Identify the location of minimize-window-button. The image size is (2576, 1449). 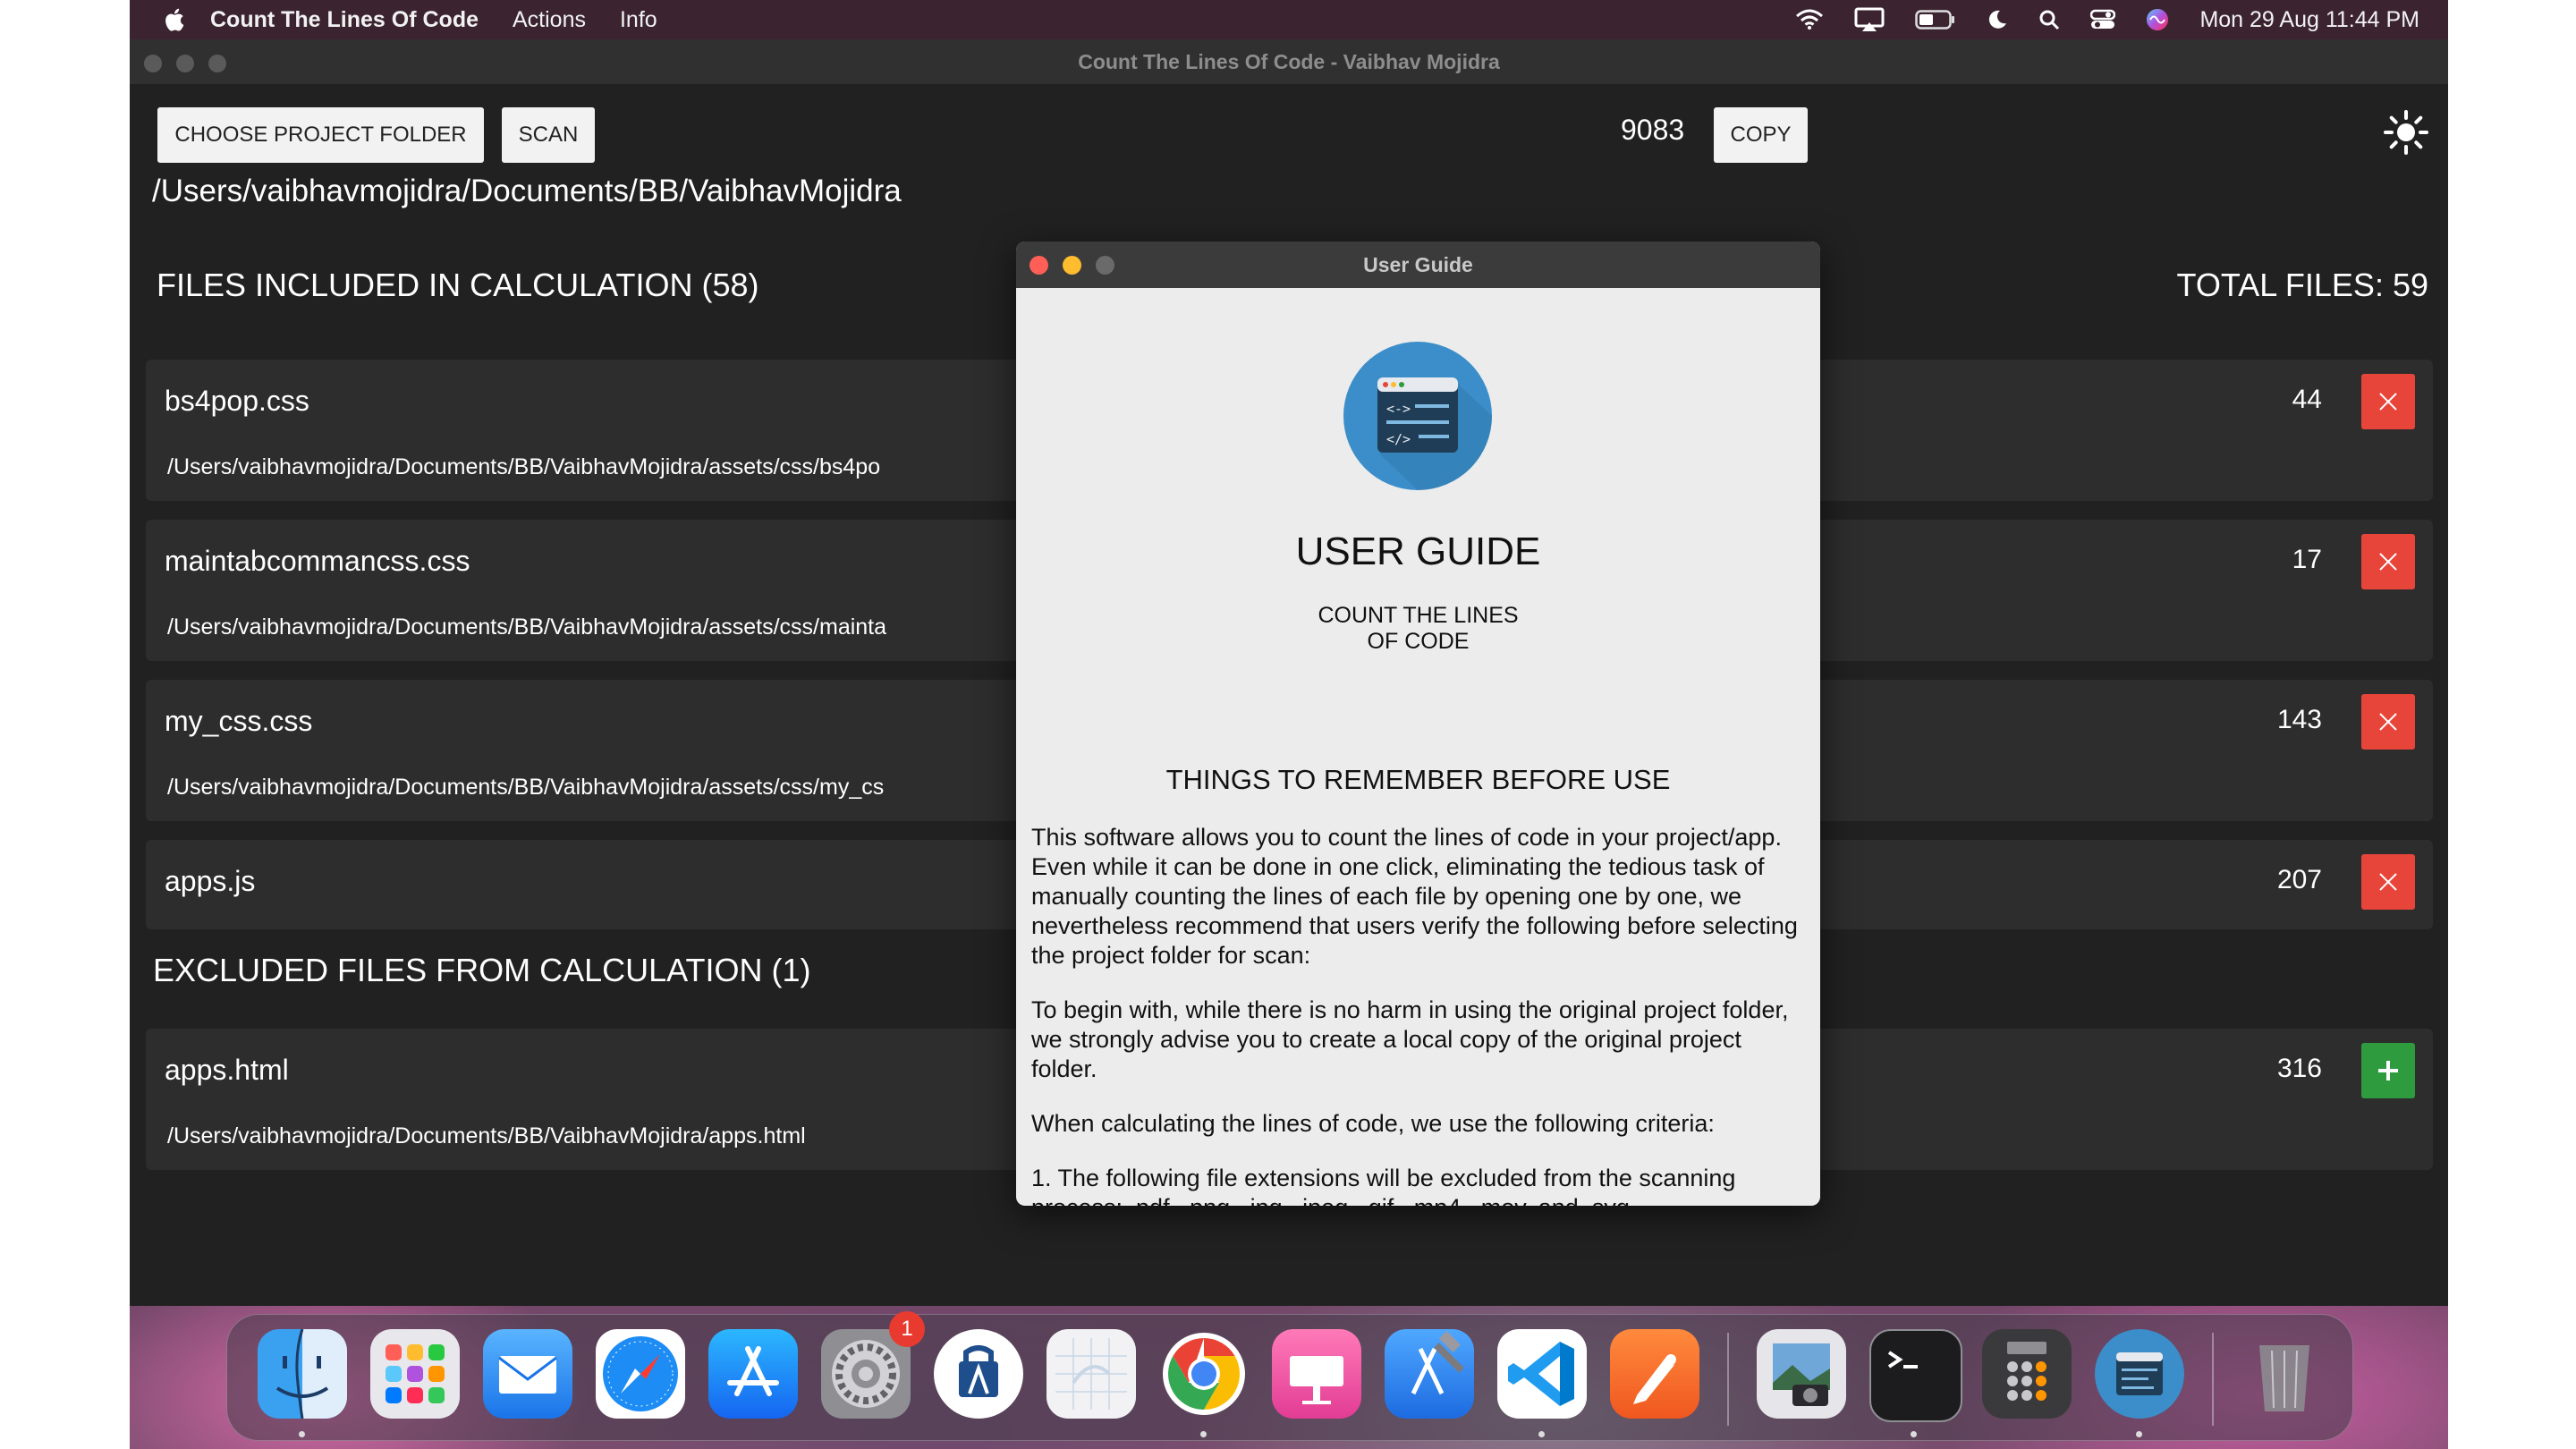
(185, 63).